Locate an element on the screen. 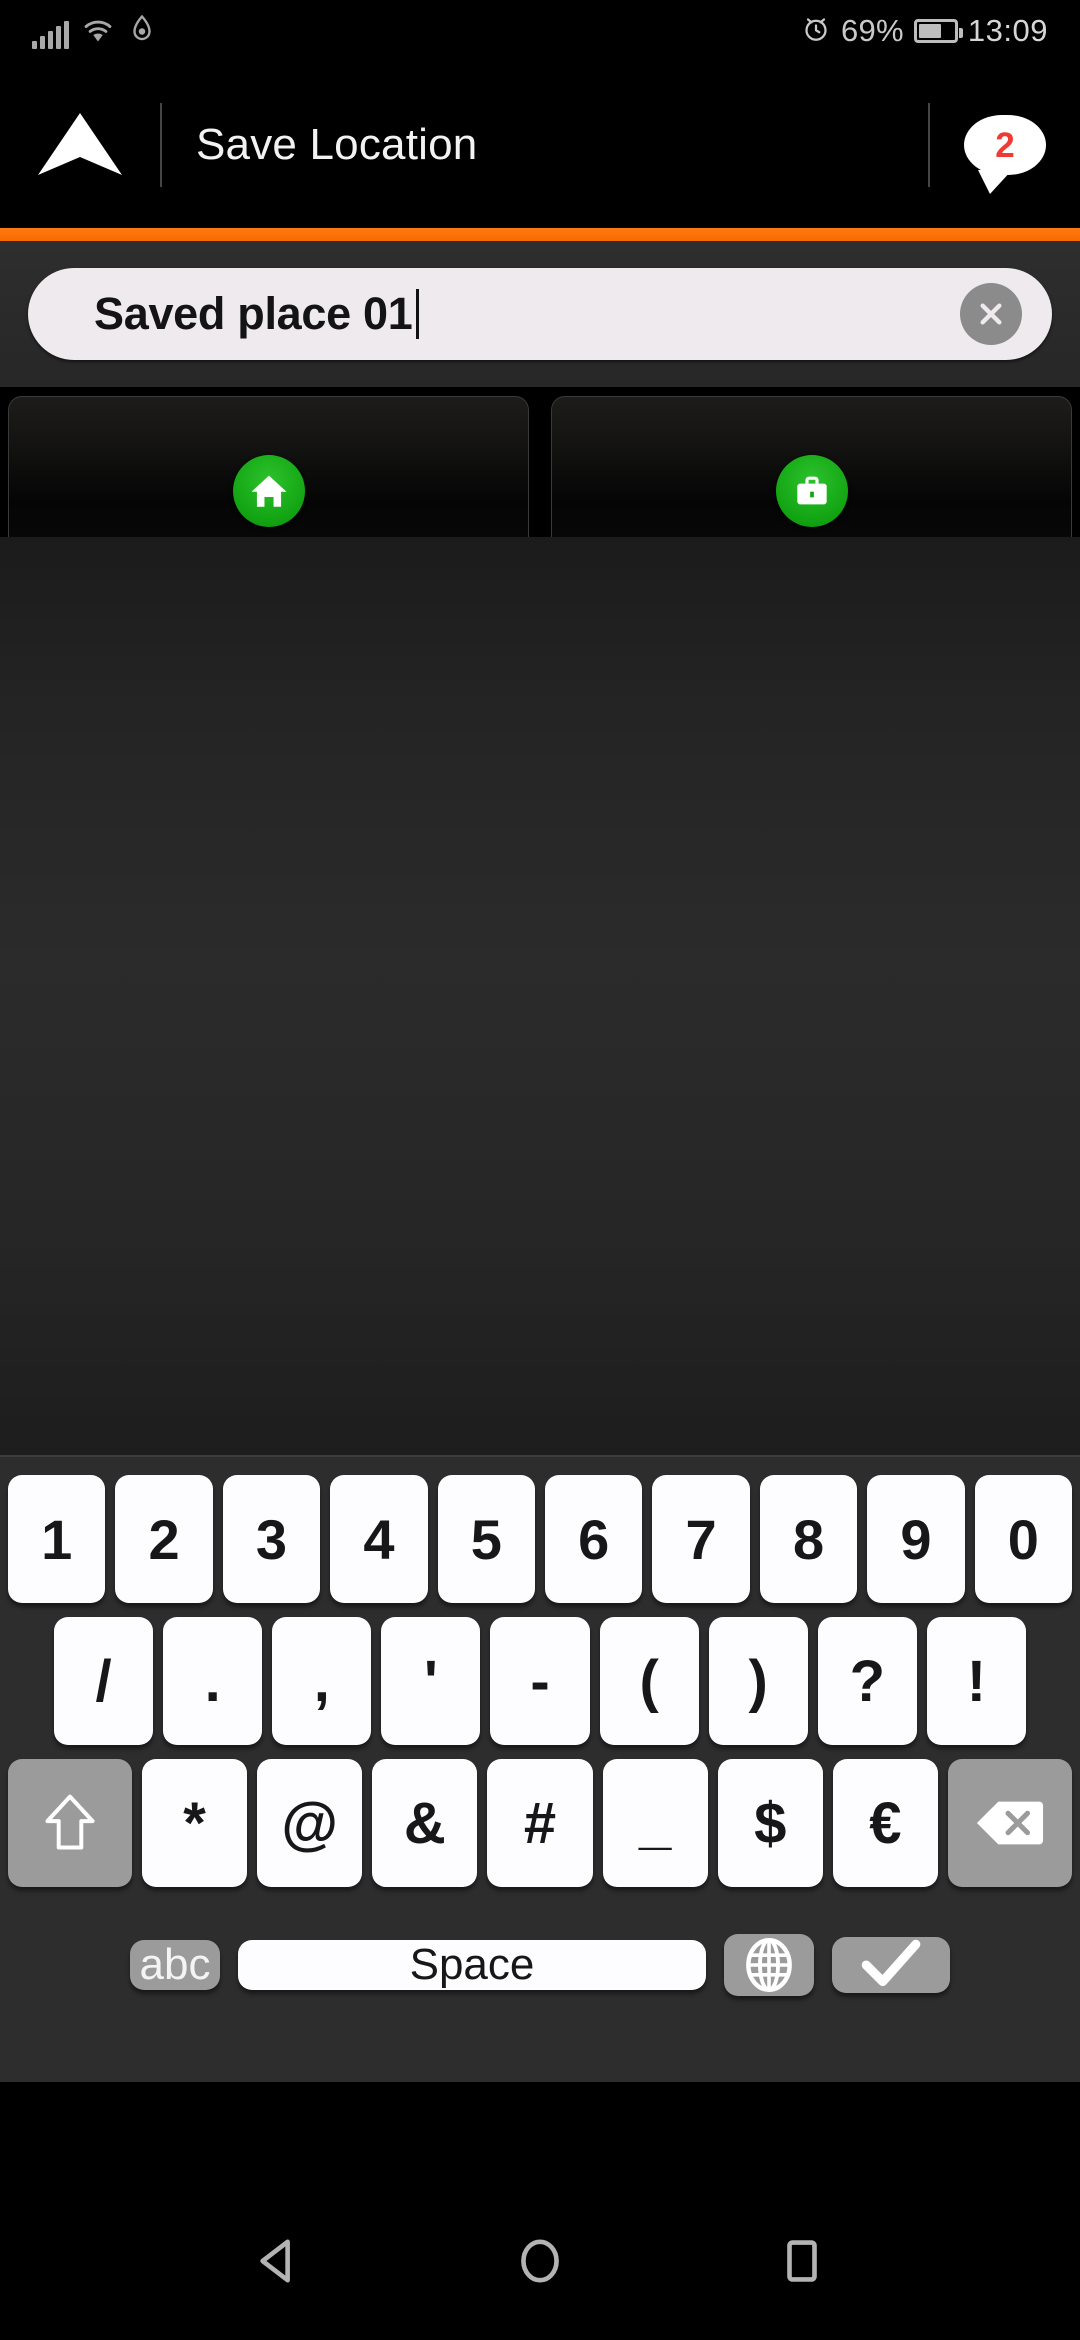 This screenshot has height=2340, width=1080. page-title: Save Location is located at coordinates (337, 144).